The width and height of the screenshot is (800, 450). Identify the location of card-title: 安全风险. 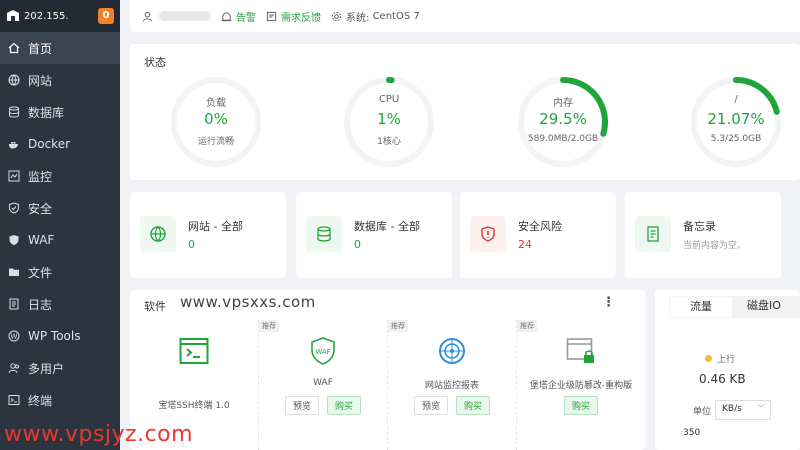
(540, 226).